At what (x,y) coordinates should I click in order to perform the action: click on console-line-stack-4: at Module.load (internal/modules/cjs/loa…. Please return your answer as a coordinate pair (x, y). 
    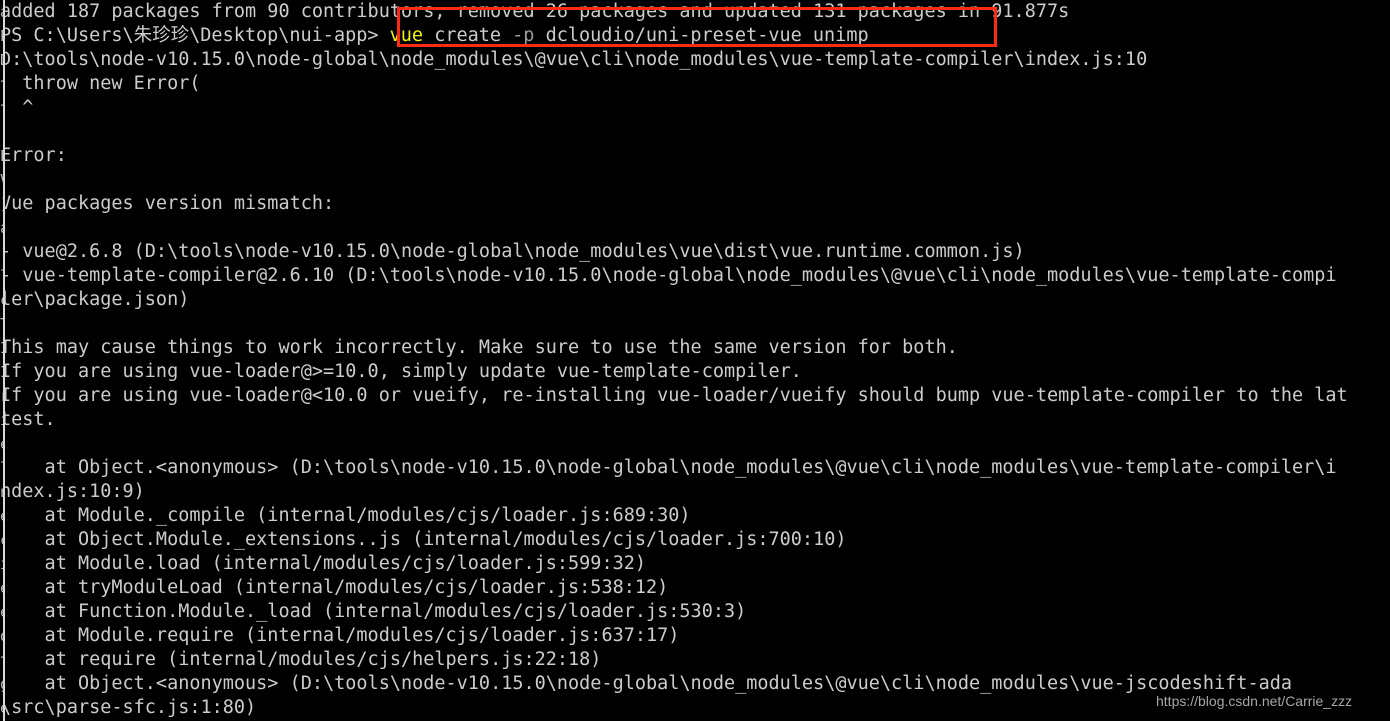
    Looking at the image, I should click on (695, 564).